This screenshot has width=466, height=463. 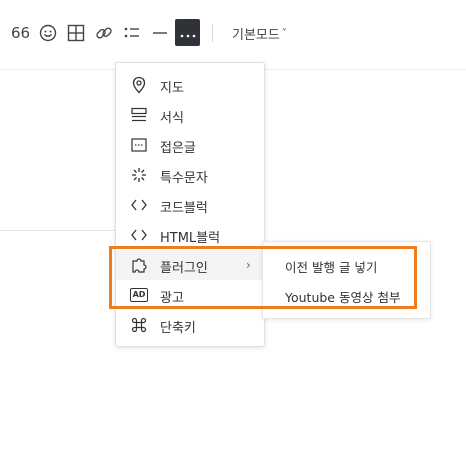 What do you see at coordinates (190, 115) in the screenshot?
I see `menu-item-template: 서식` at bounding box center [190, 115].